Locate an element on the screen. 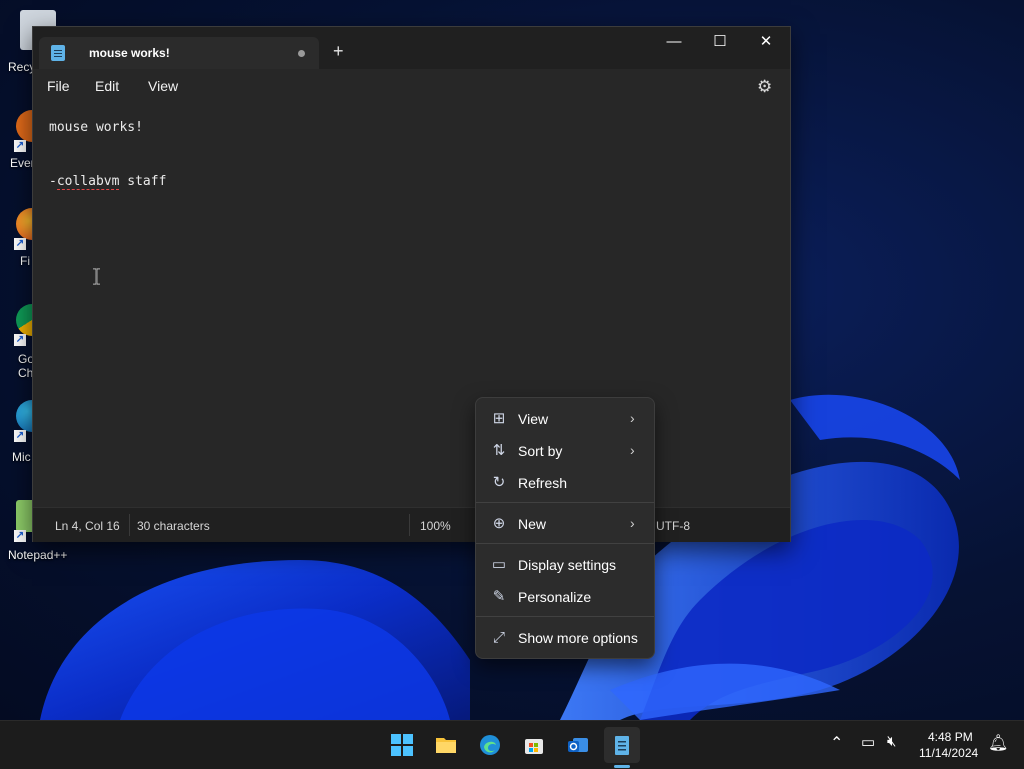  text-cursor-icon is located at coordinates (96, 276).